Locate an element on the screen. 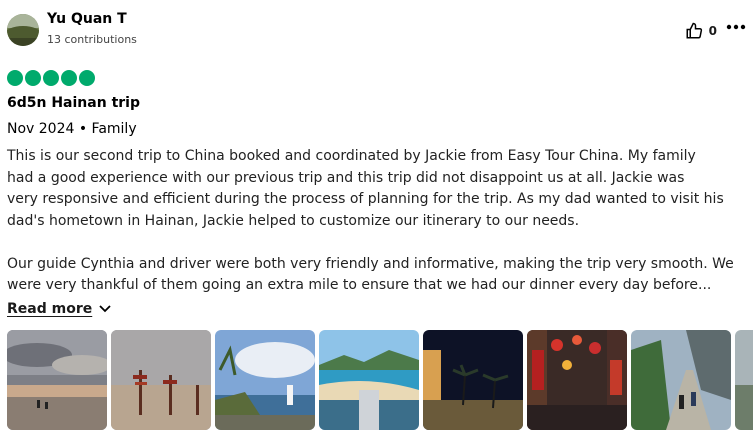 This screenshot has height=434, width=753. review-title: 6d5n Hainan trip is located at coordinates (73, 103).